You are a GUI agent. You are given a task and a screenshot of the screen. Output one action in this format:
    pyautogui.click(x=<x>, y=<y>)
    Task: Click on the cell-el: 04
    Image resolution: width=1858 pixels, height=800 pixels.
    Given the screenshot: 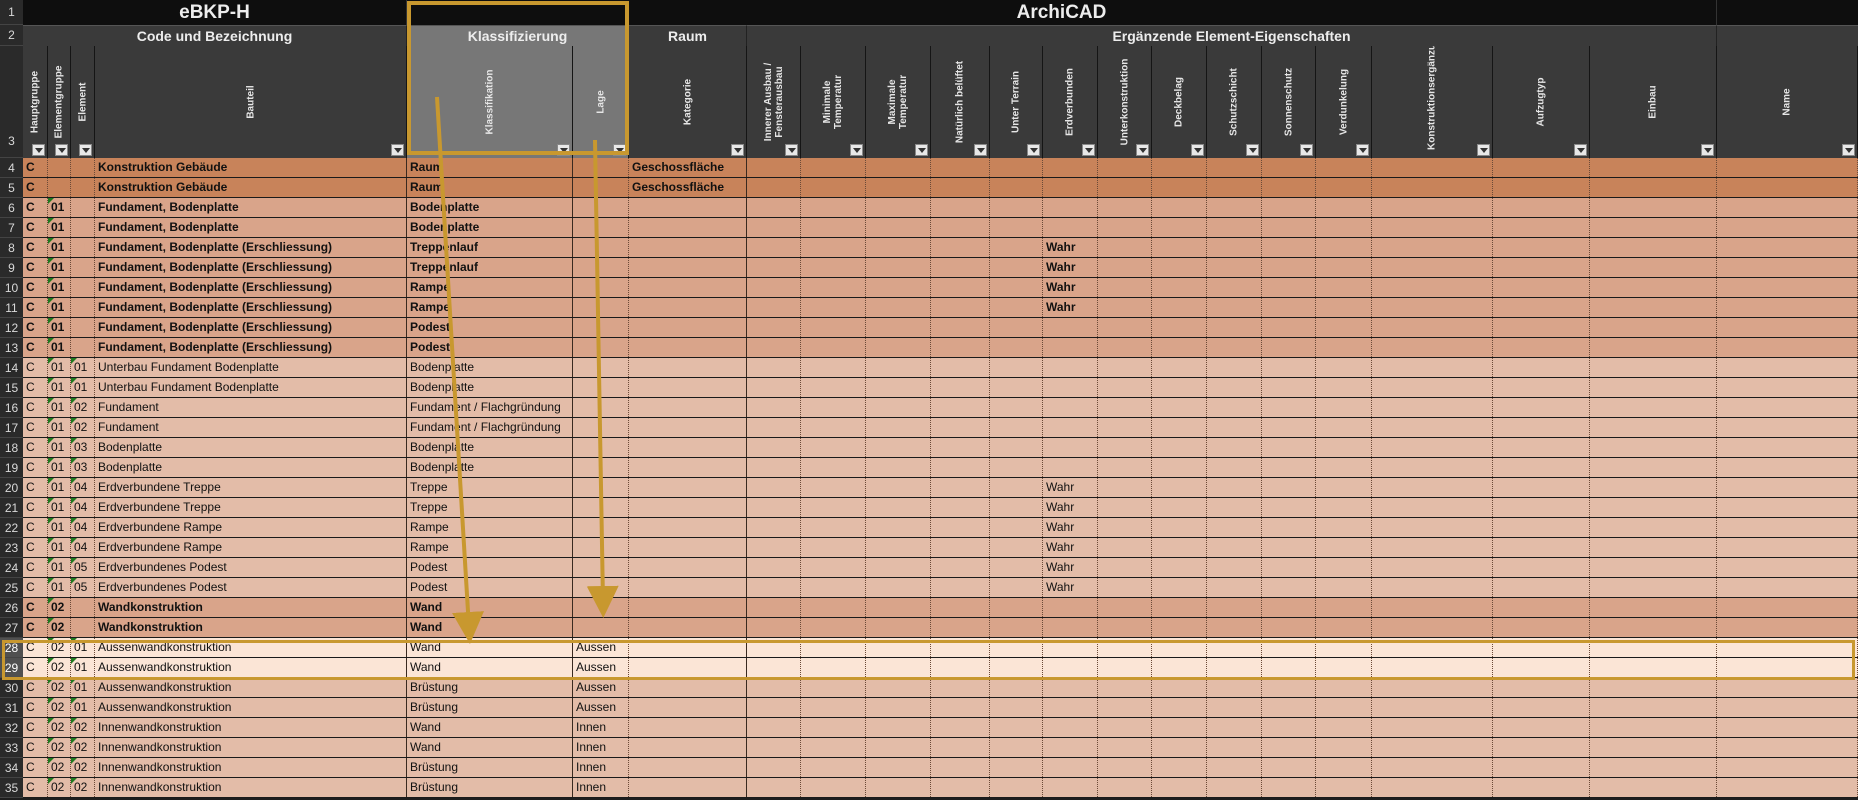 What is the action you would take?
    pyautogui.click(x=83, y=527)
    